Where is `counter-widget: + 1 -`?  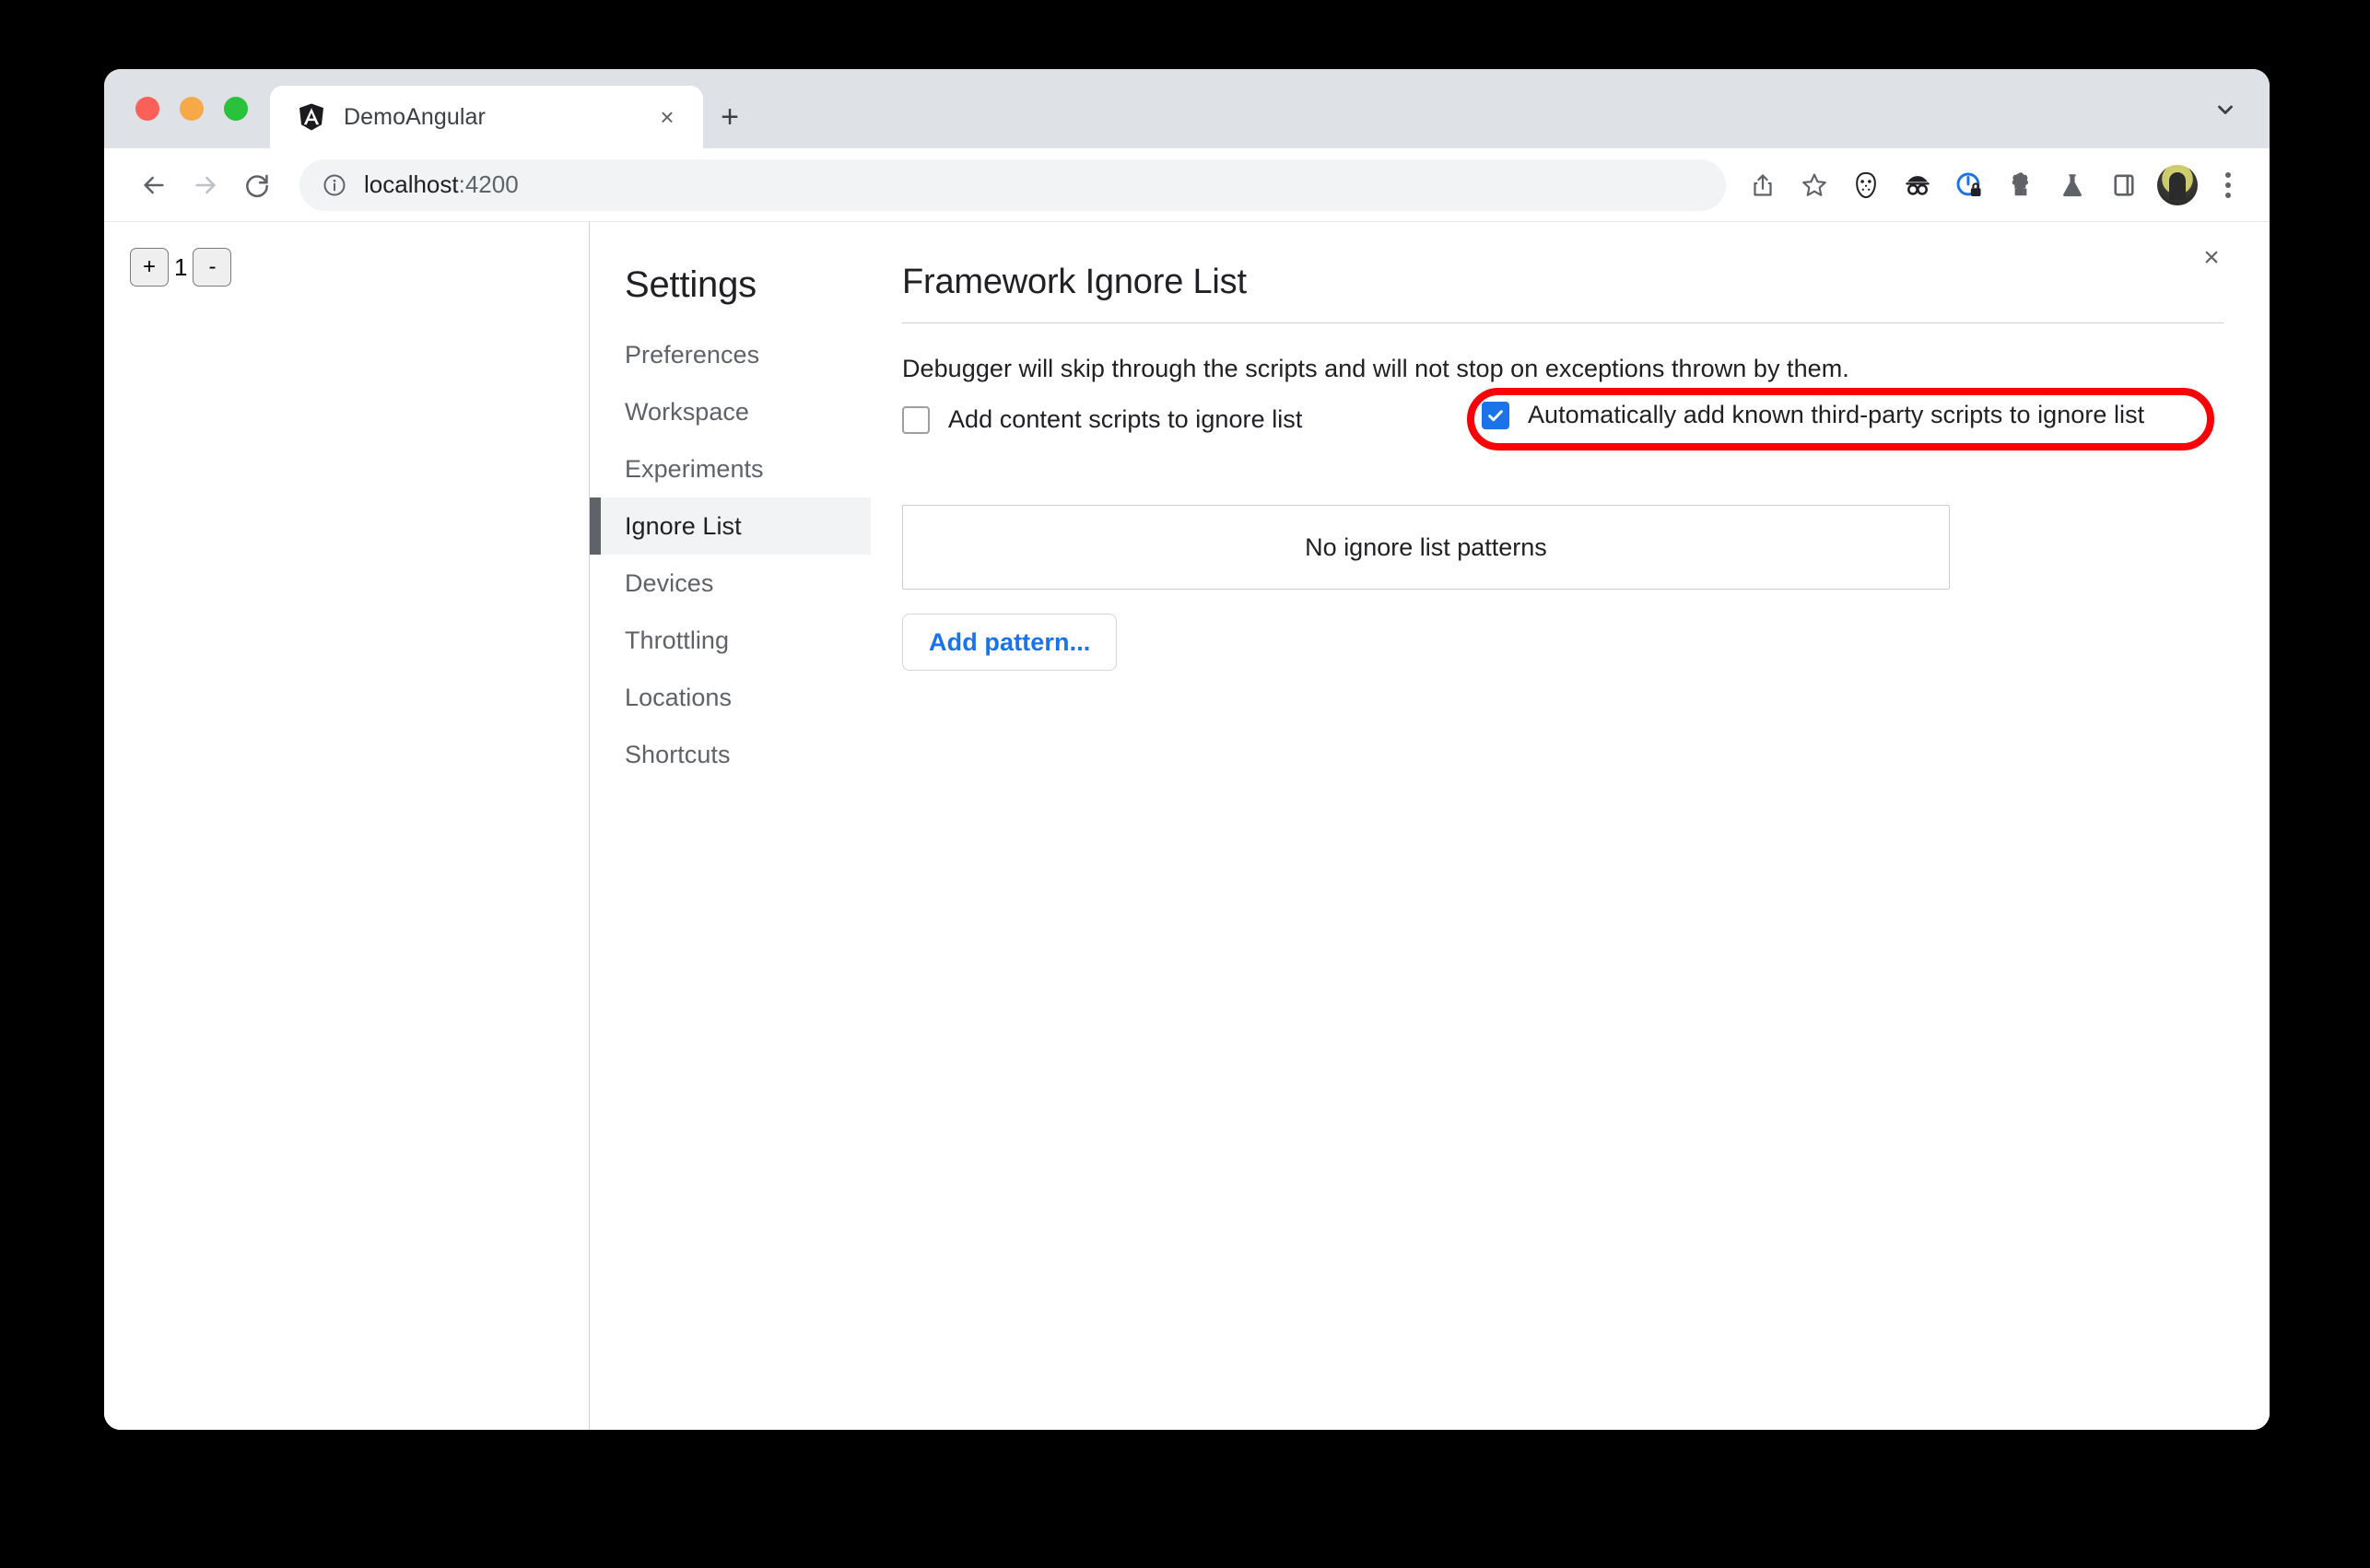 counter-widget: + 1 - is located at coordinates (359, 267).